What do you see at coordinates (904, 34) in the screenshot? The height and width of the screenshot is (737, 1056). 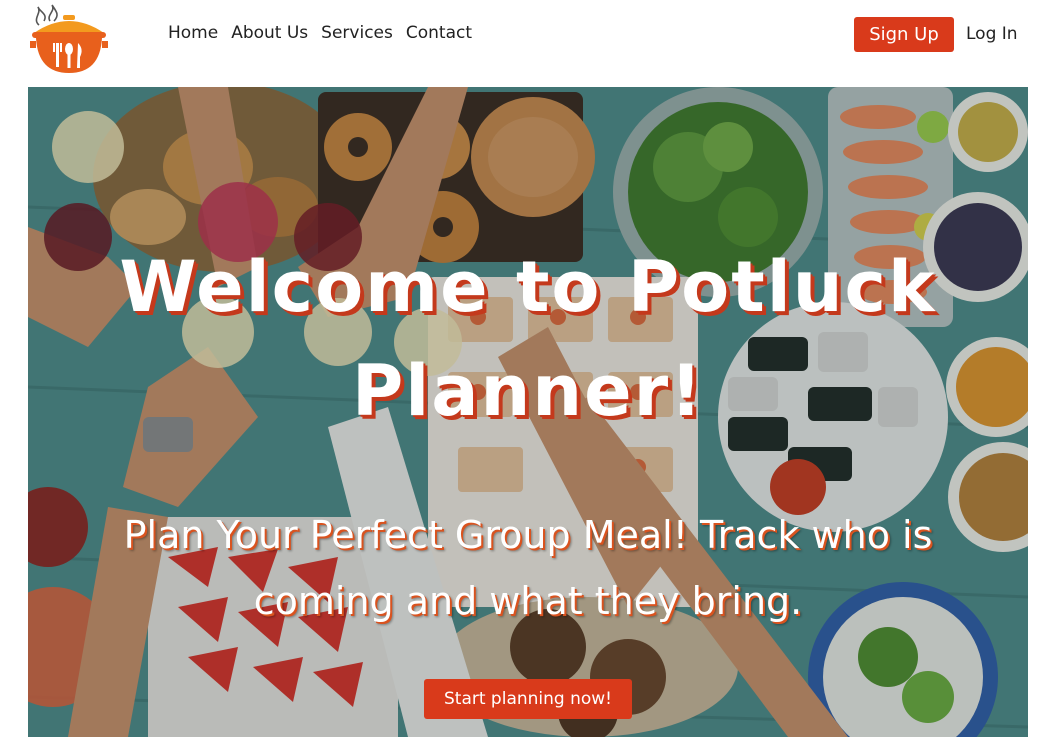 I see `signup-button: Sign Up` at bounding box center [904, 34].